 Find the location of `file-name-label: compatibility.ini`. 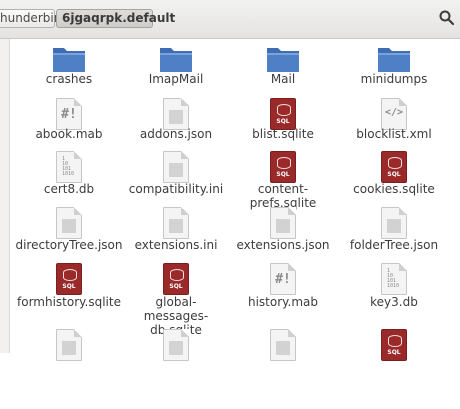

file-name-label: compatibility.ini is located at coordinates (176, 189).